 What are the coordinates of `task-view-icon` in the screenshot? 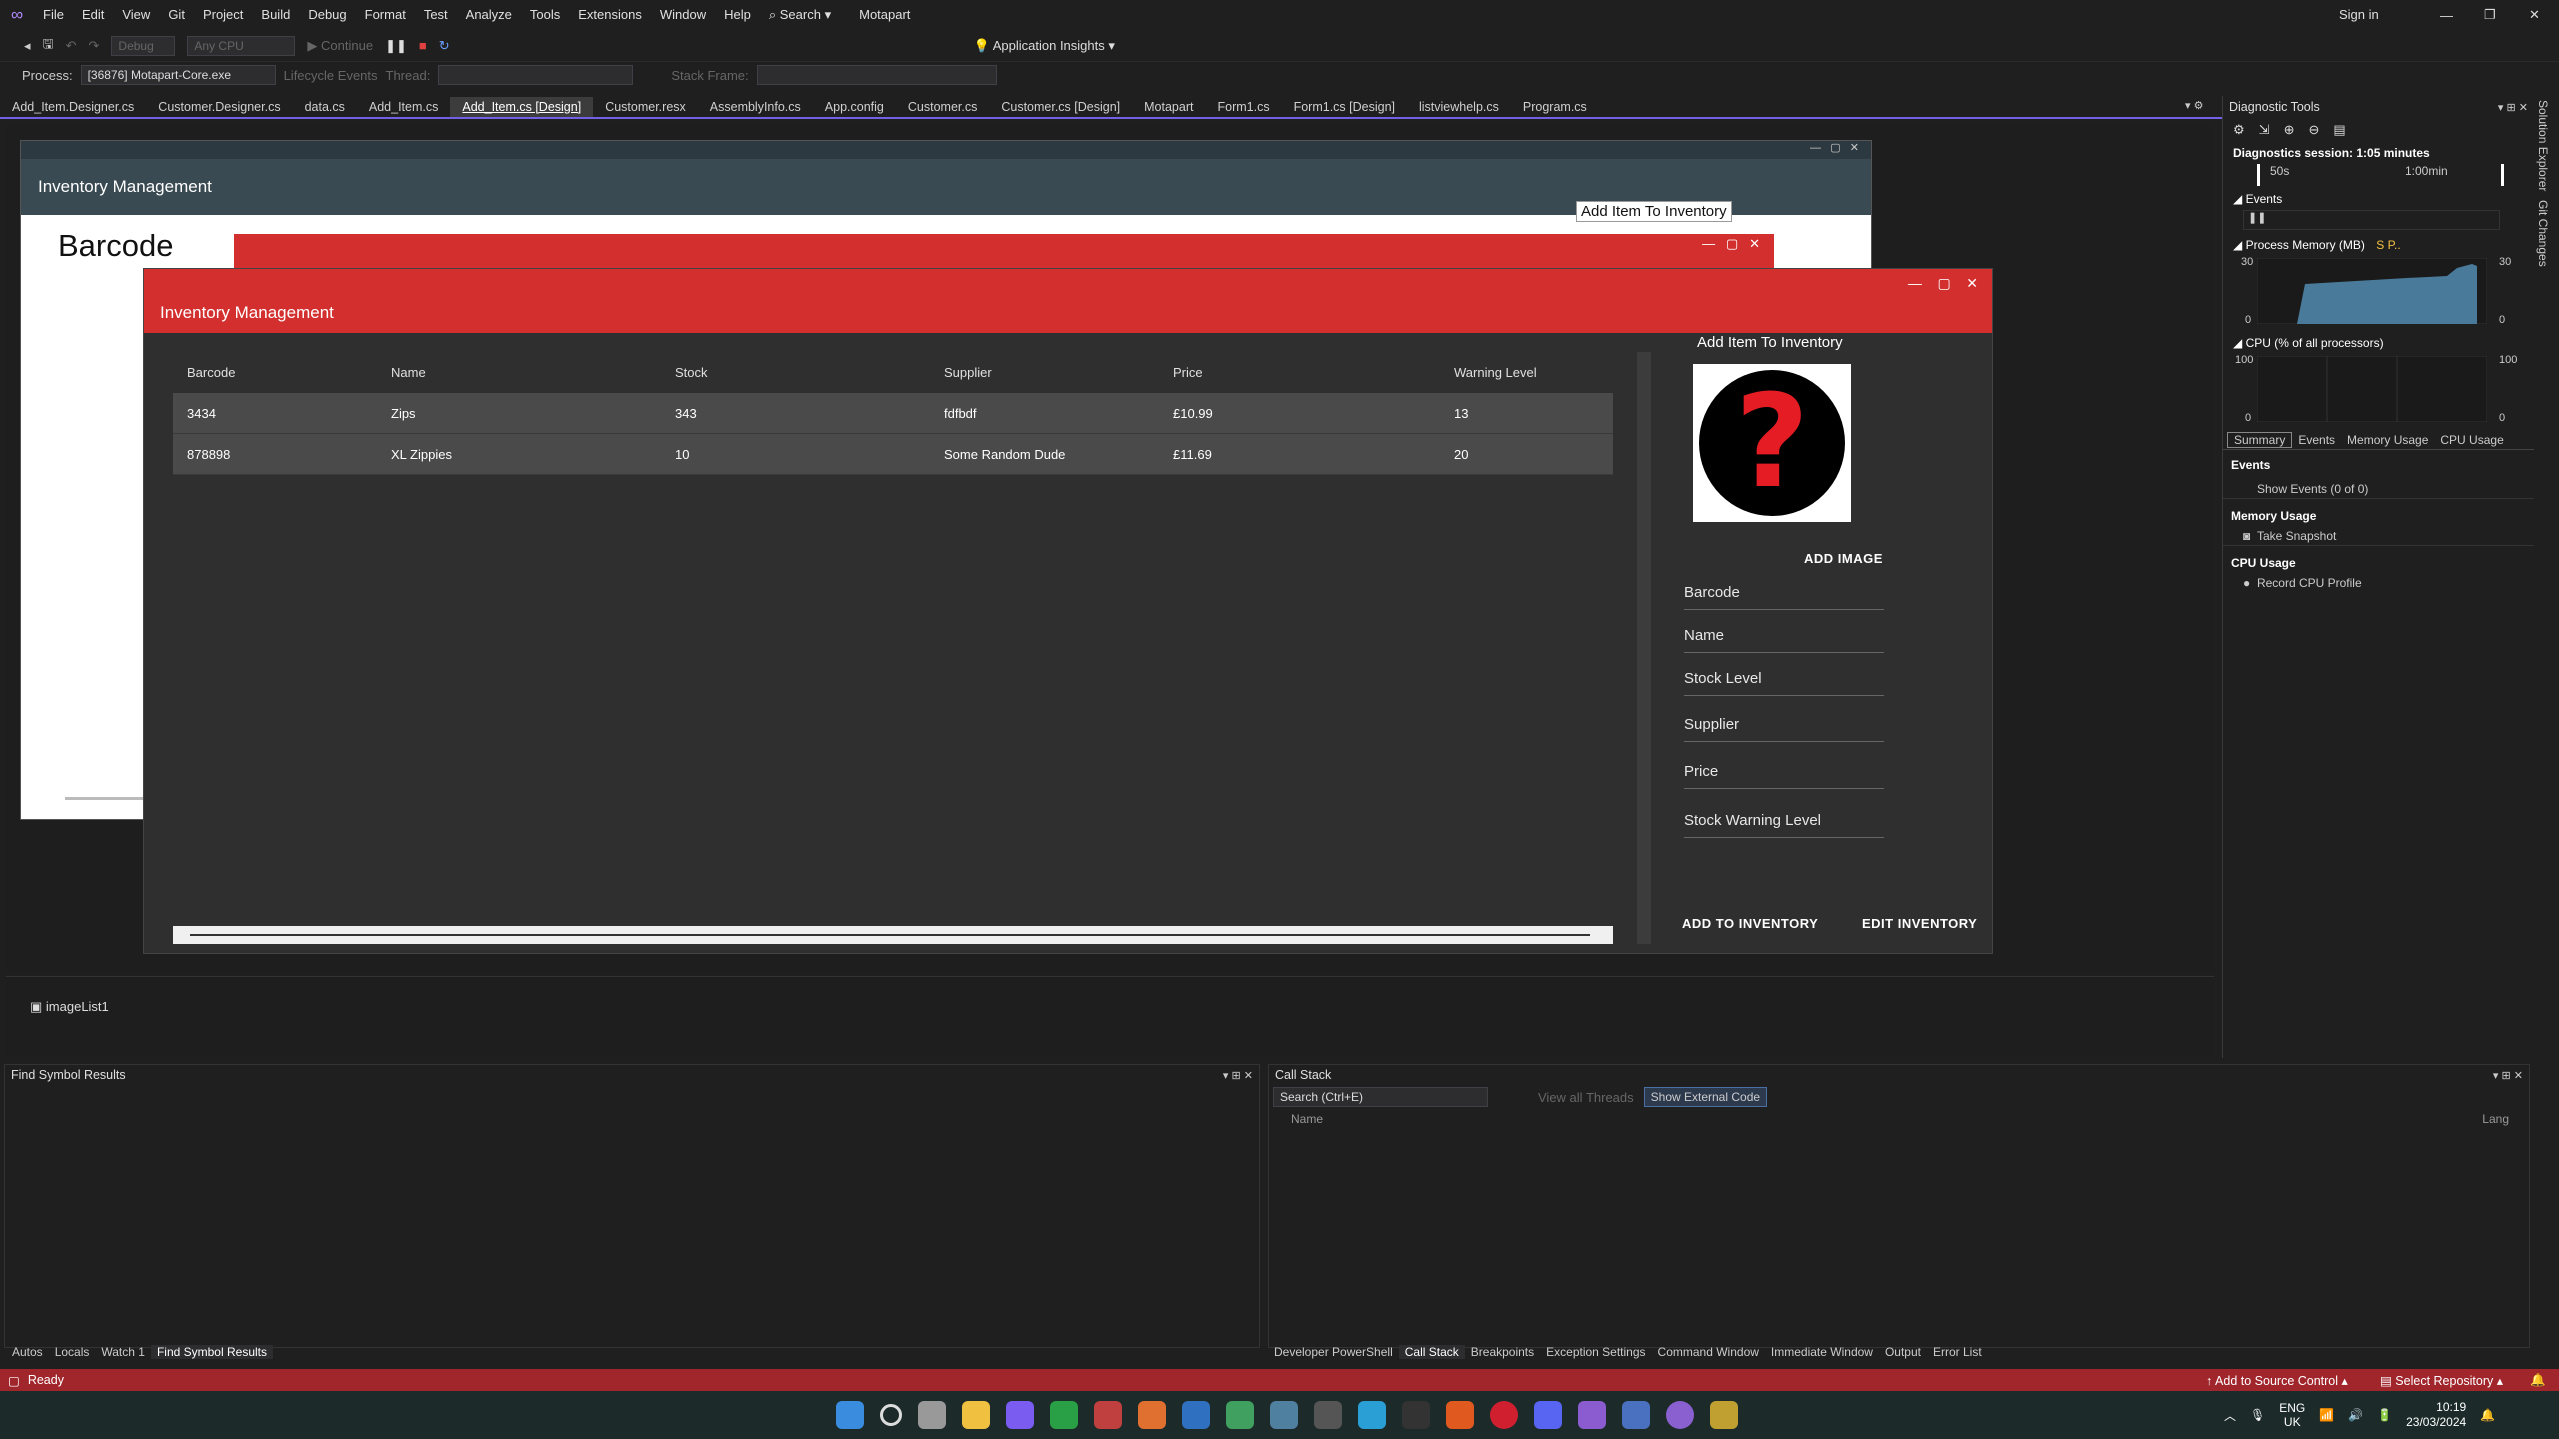 It's located at (932, 1415).